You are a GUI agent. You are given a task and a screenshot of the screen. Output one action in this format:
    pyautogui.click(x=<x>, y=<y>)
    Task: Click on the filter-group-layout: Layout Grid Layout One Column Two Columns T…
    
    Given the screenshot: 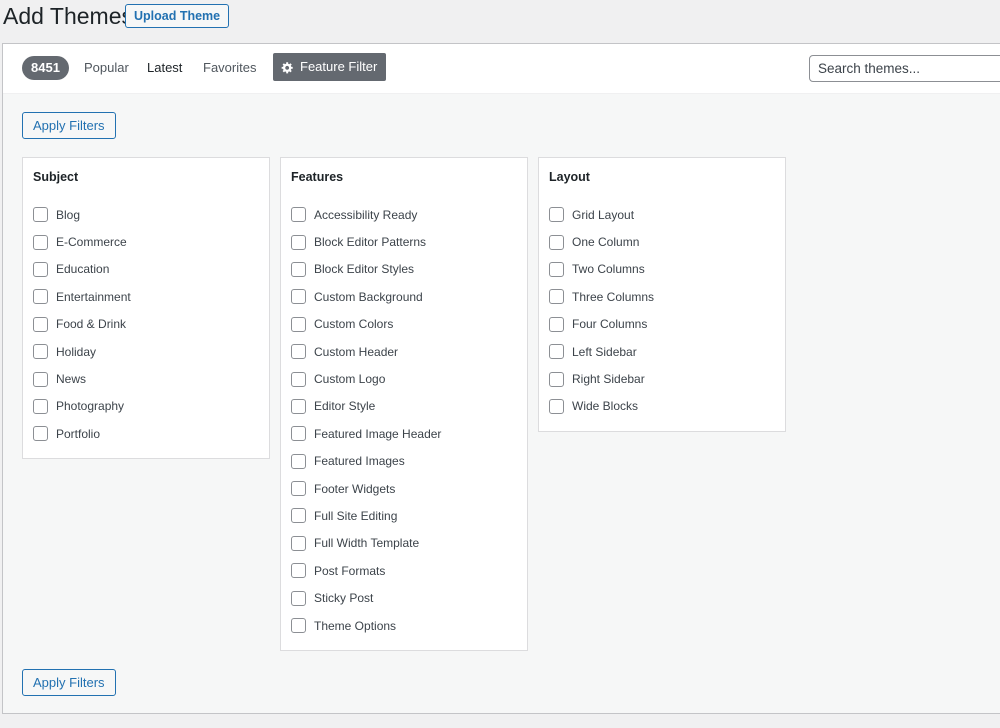 What is the action you would take?
    pyautogui.click(x=662, y=294)
    